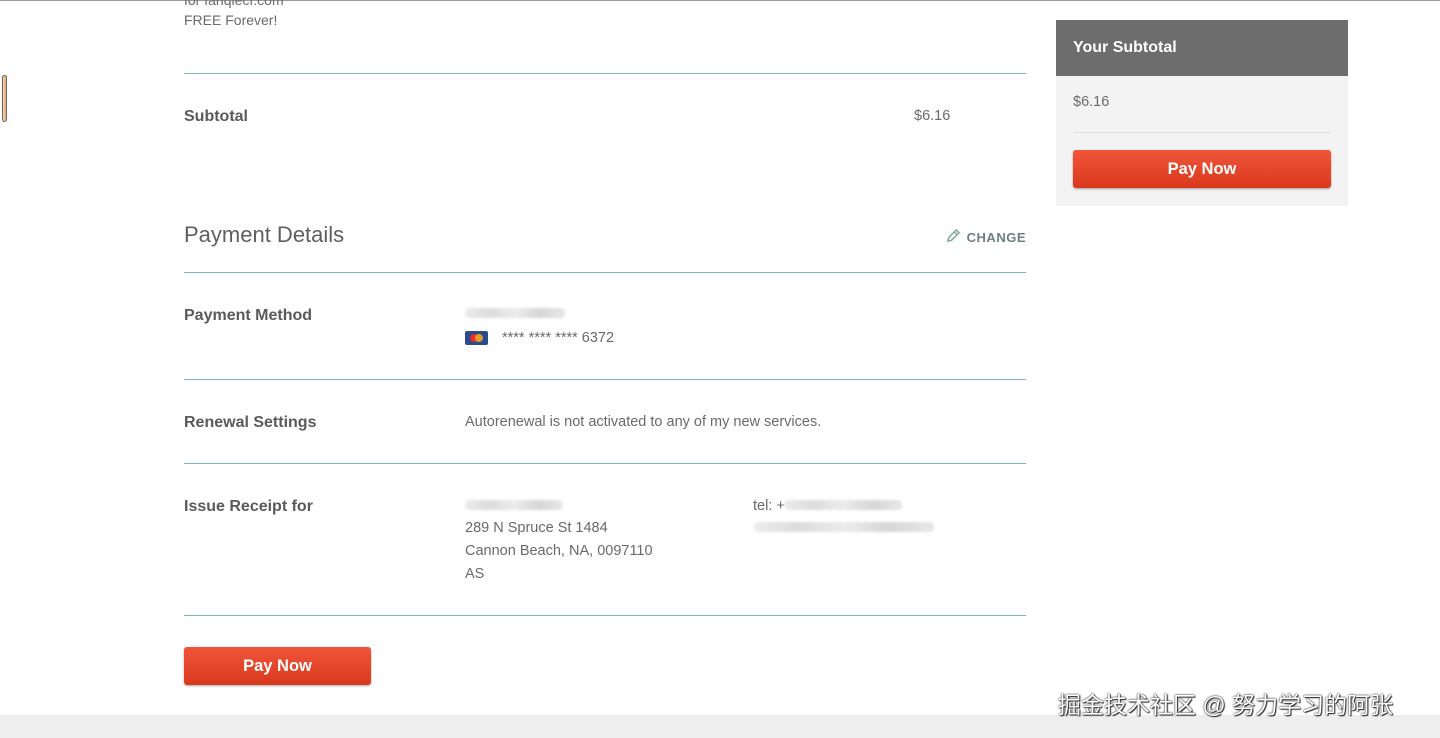 The height and width of the screenshot is (738, 1440). What do you see at coordinates (769, 506) in the screenshot?
I see `tel-prefix: tel: +` at bounding box center [769, 506].